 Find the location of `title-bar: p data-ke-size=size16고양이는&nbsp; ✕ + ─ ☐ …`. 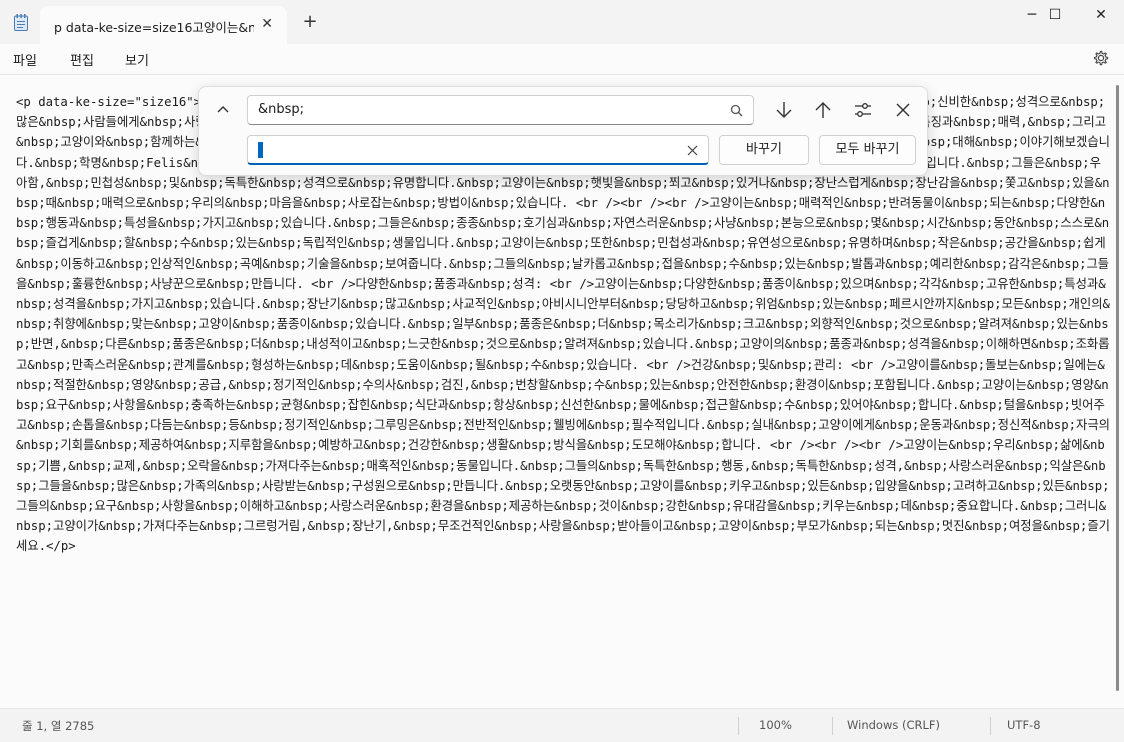

title-bar: p data-ke-size=size16고양이는&nbsp; ✕ + ─ ☐ … is located at coordinates (562, 22).